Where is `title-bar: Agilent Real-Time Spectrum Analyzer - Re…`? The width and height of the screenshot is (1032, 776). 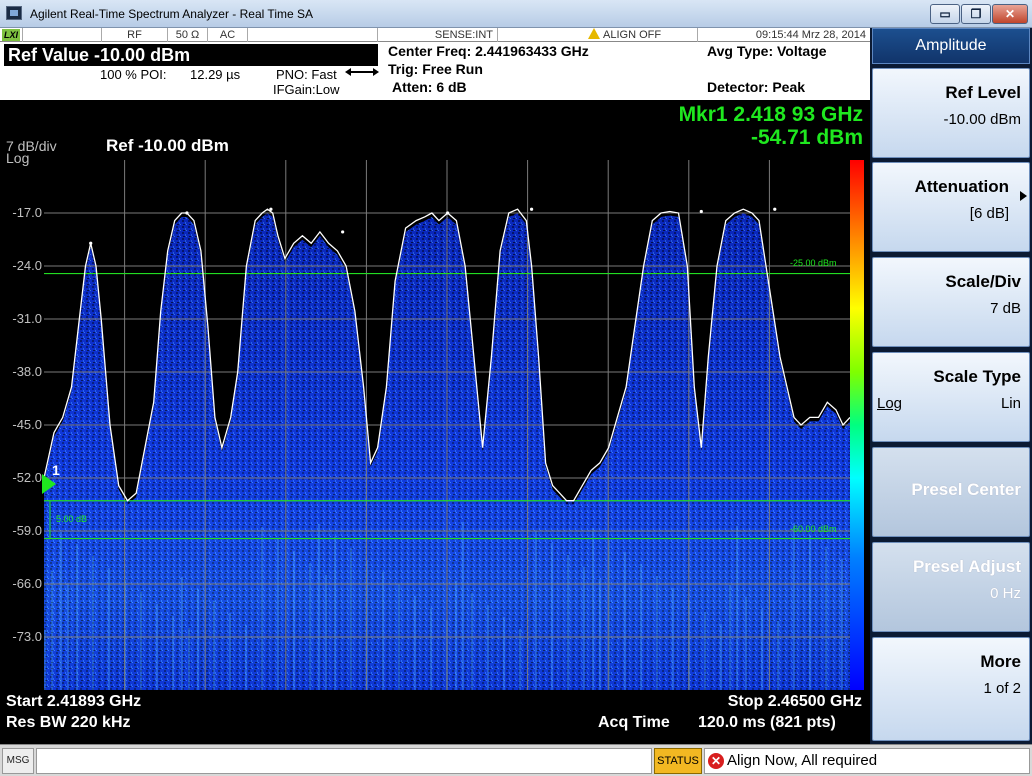
title-bar: Agilent Real-Time Spectrum Analyzer - Re… is located at coordinates (516, 14).